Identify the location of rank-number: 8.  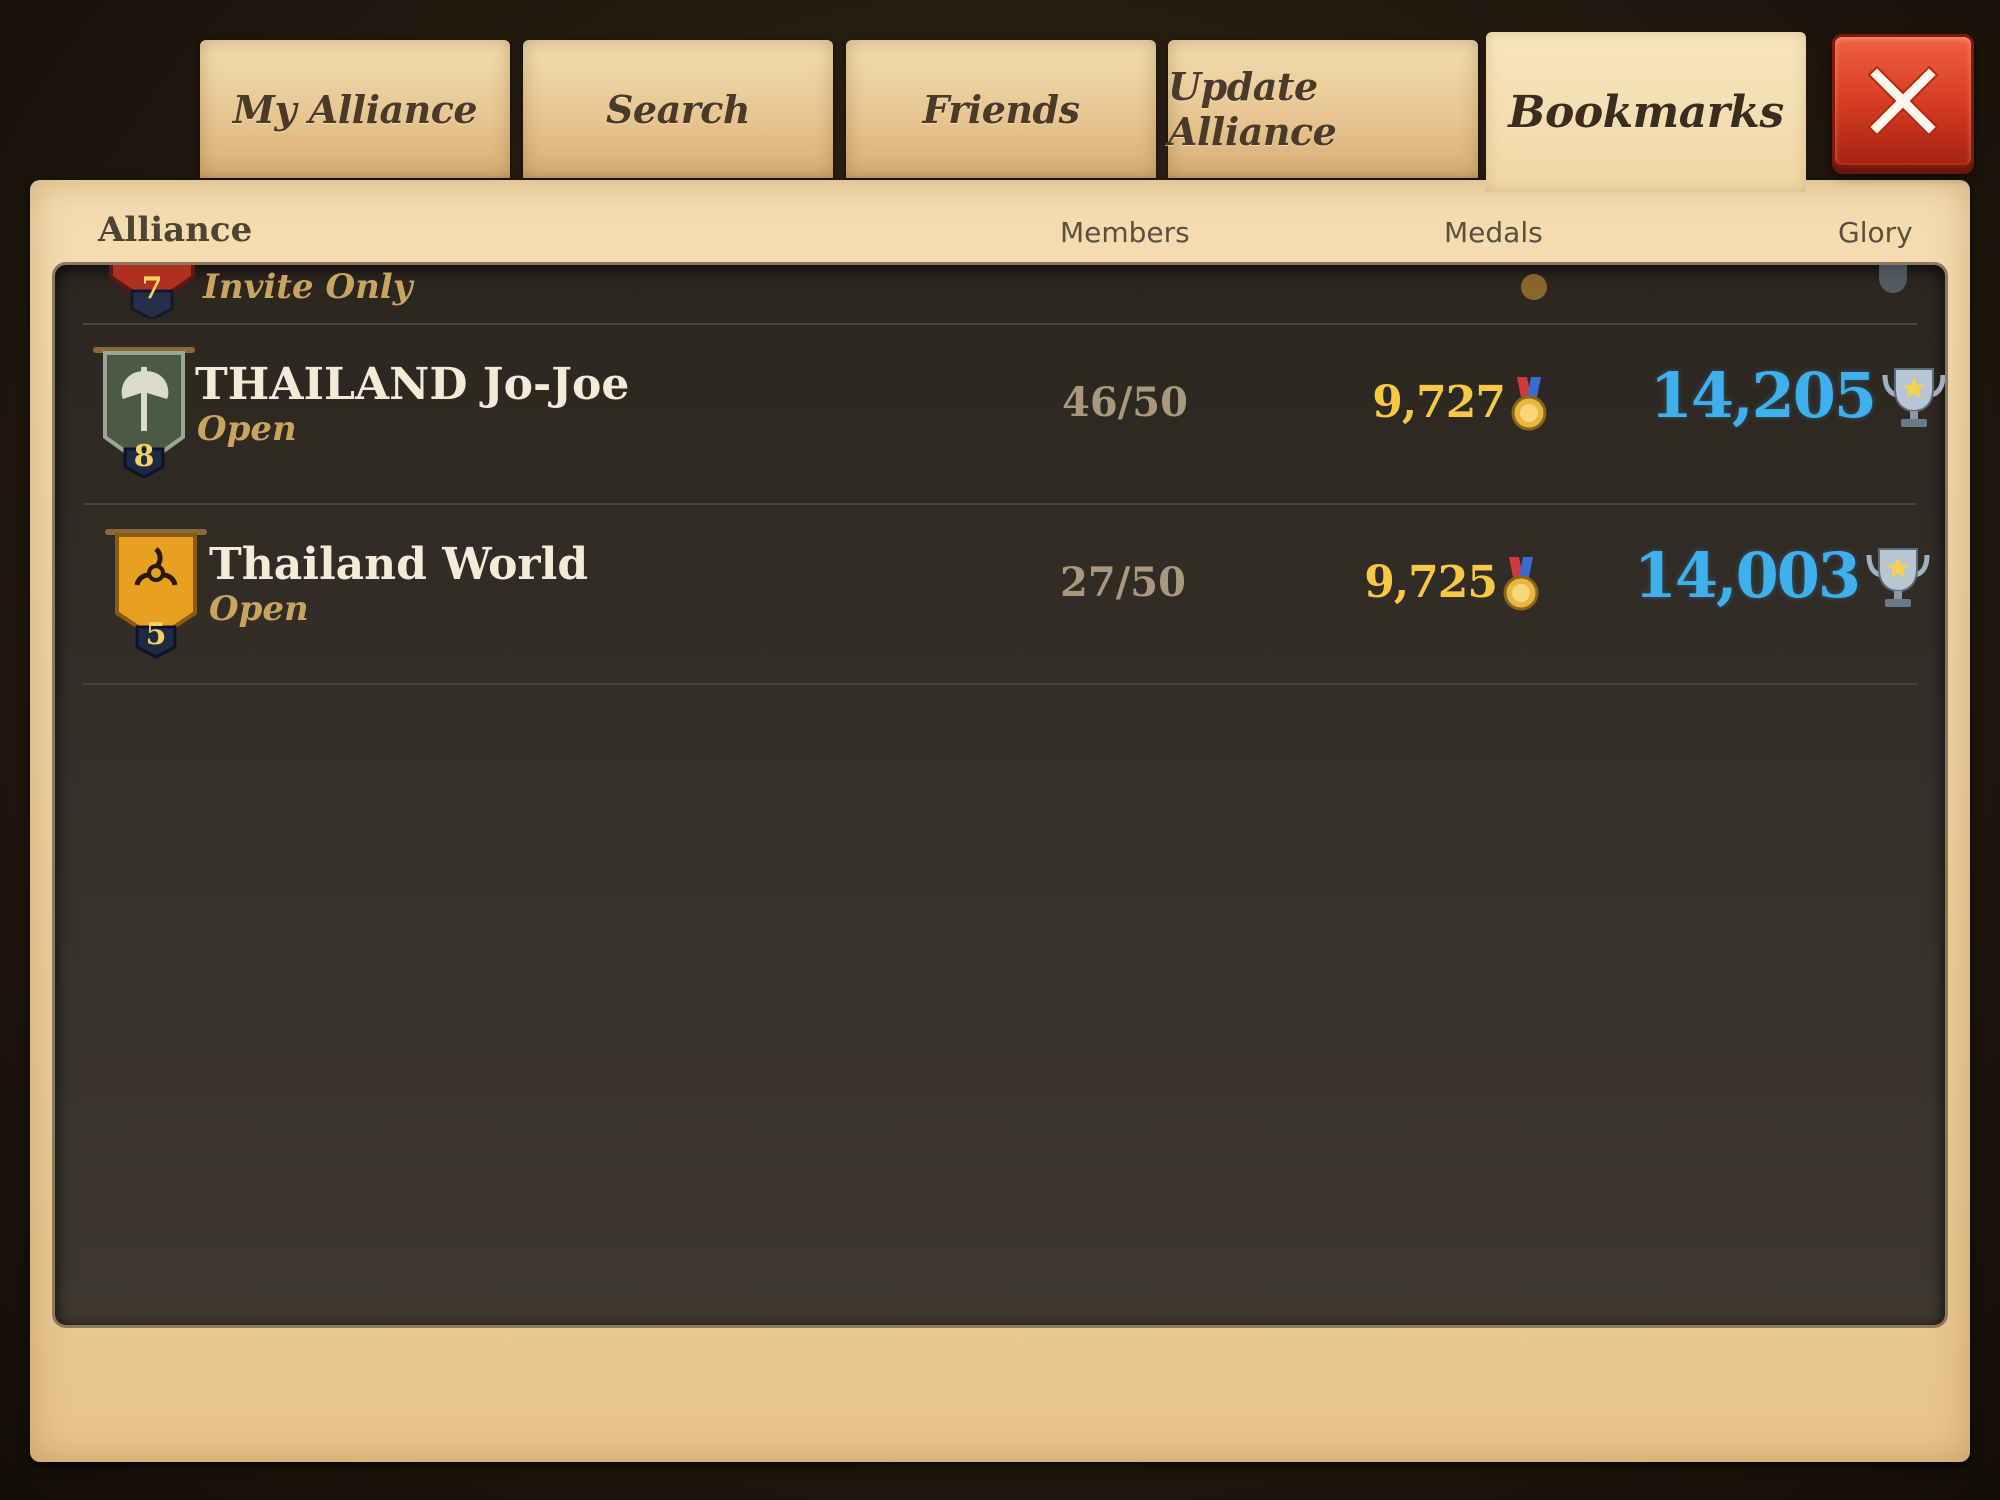
(144, 456).